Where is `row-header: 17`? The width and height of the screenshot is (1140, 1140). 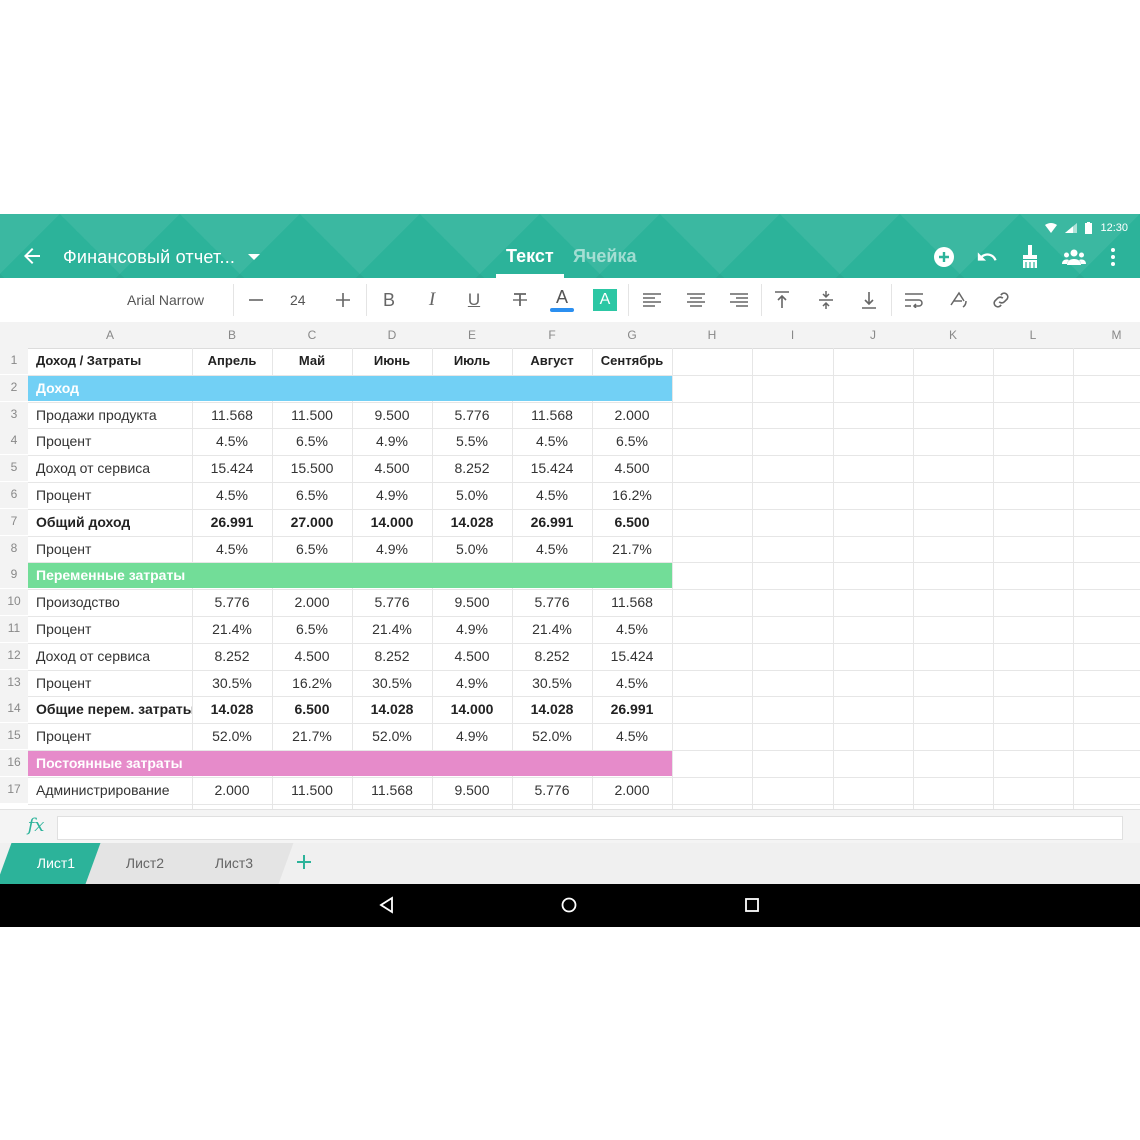 row-header: 17 is located at coordinates (14, 789).